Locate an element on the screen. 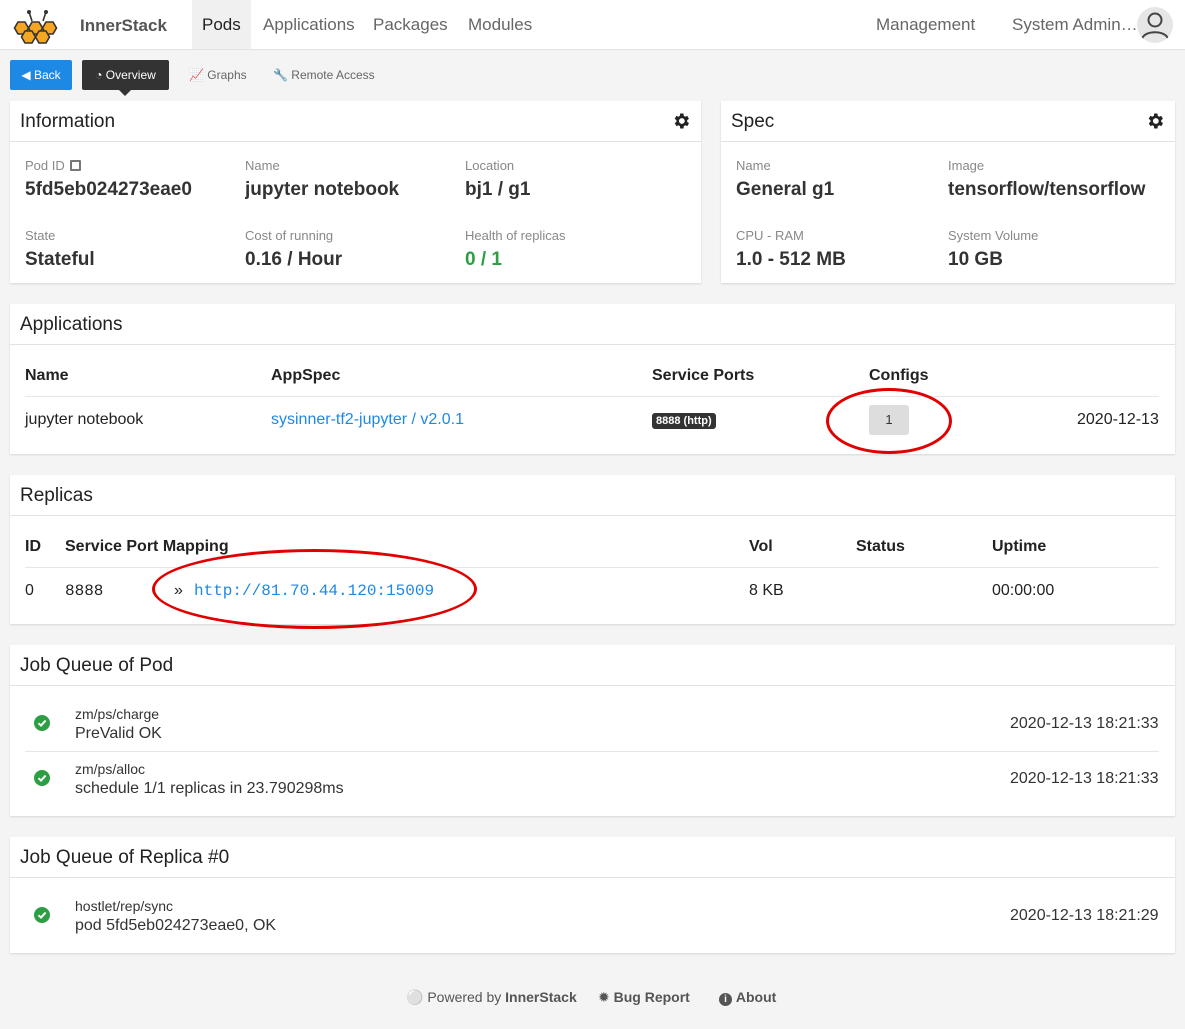 This screenshot has height=1029, width=1185. cost-value: 0.16 / Hour is located at coordinates (294, 259).